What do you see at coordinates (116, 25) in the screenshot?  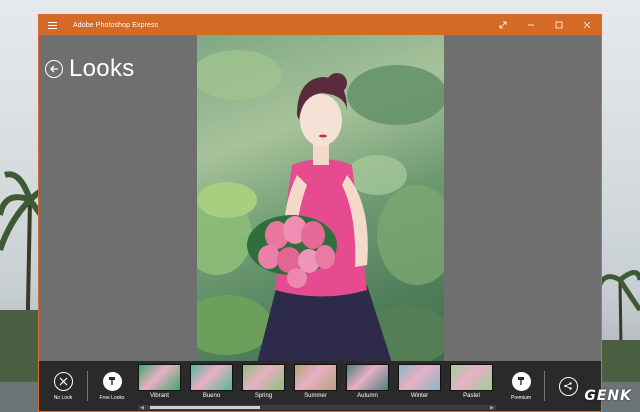 I see `app-title: Adobe Photoshop Express` at bounding box center [116, 25].